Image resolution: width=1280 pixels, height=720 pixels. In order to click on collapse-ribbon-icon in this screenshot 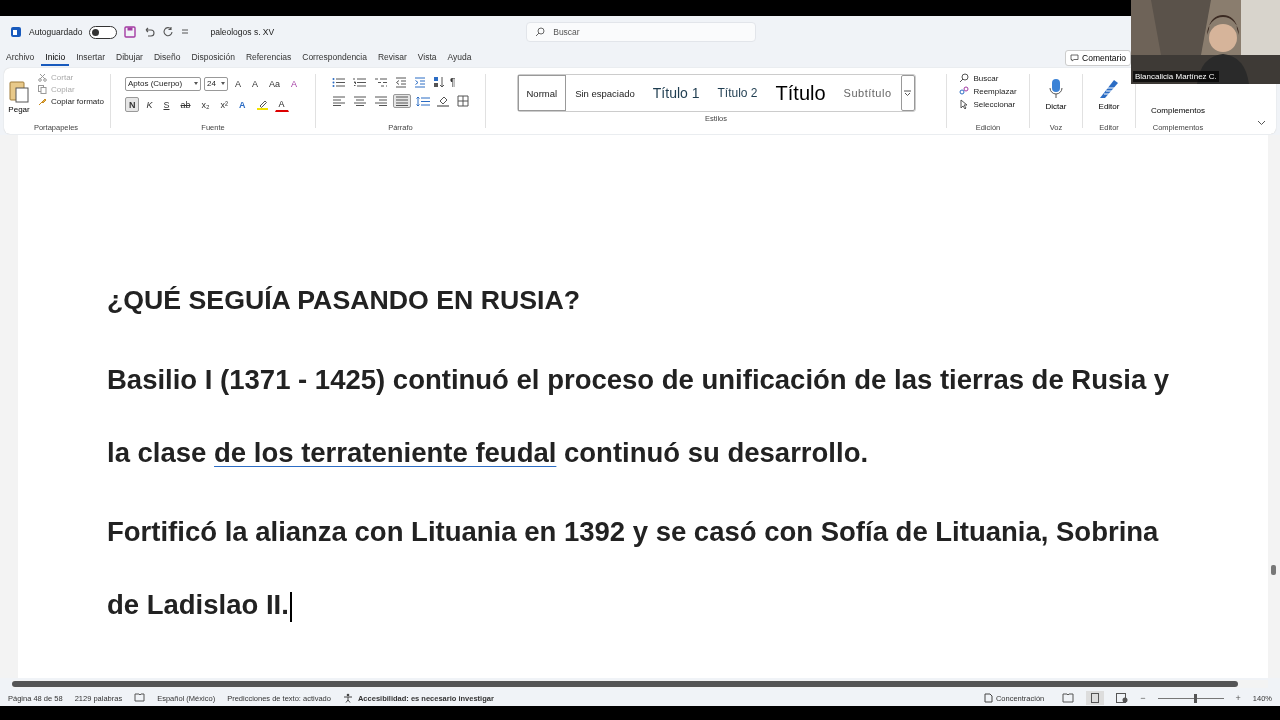, I will do `click(1261, 123)`.